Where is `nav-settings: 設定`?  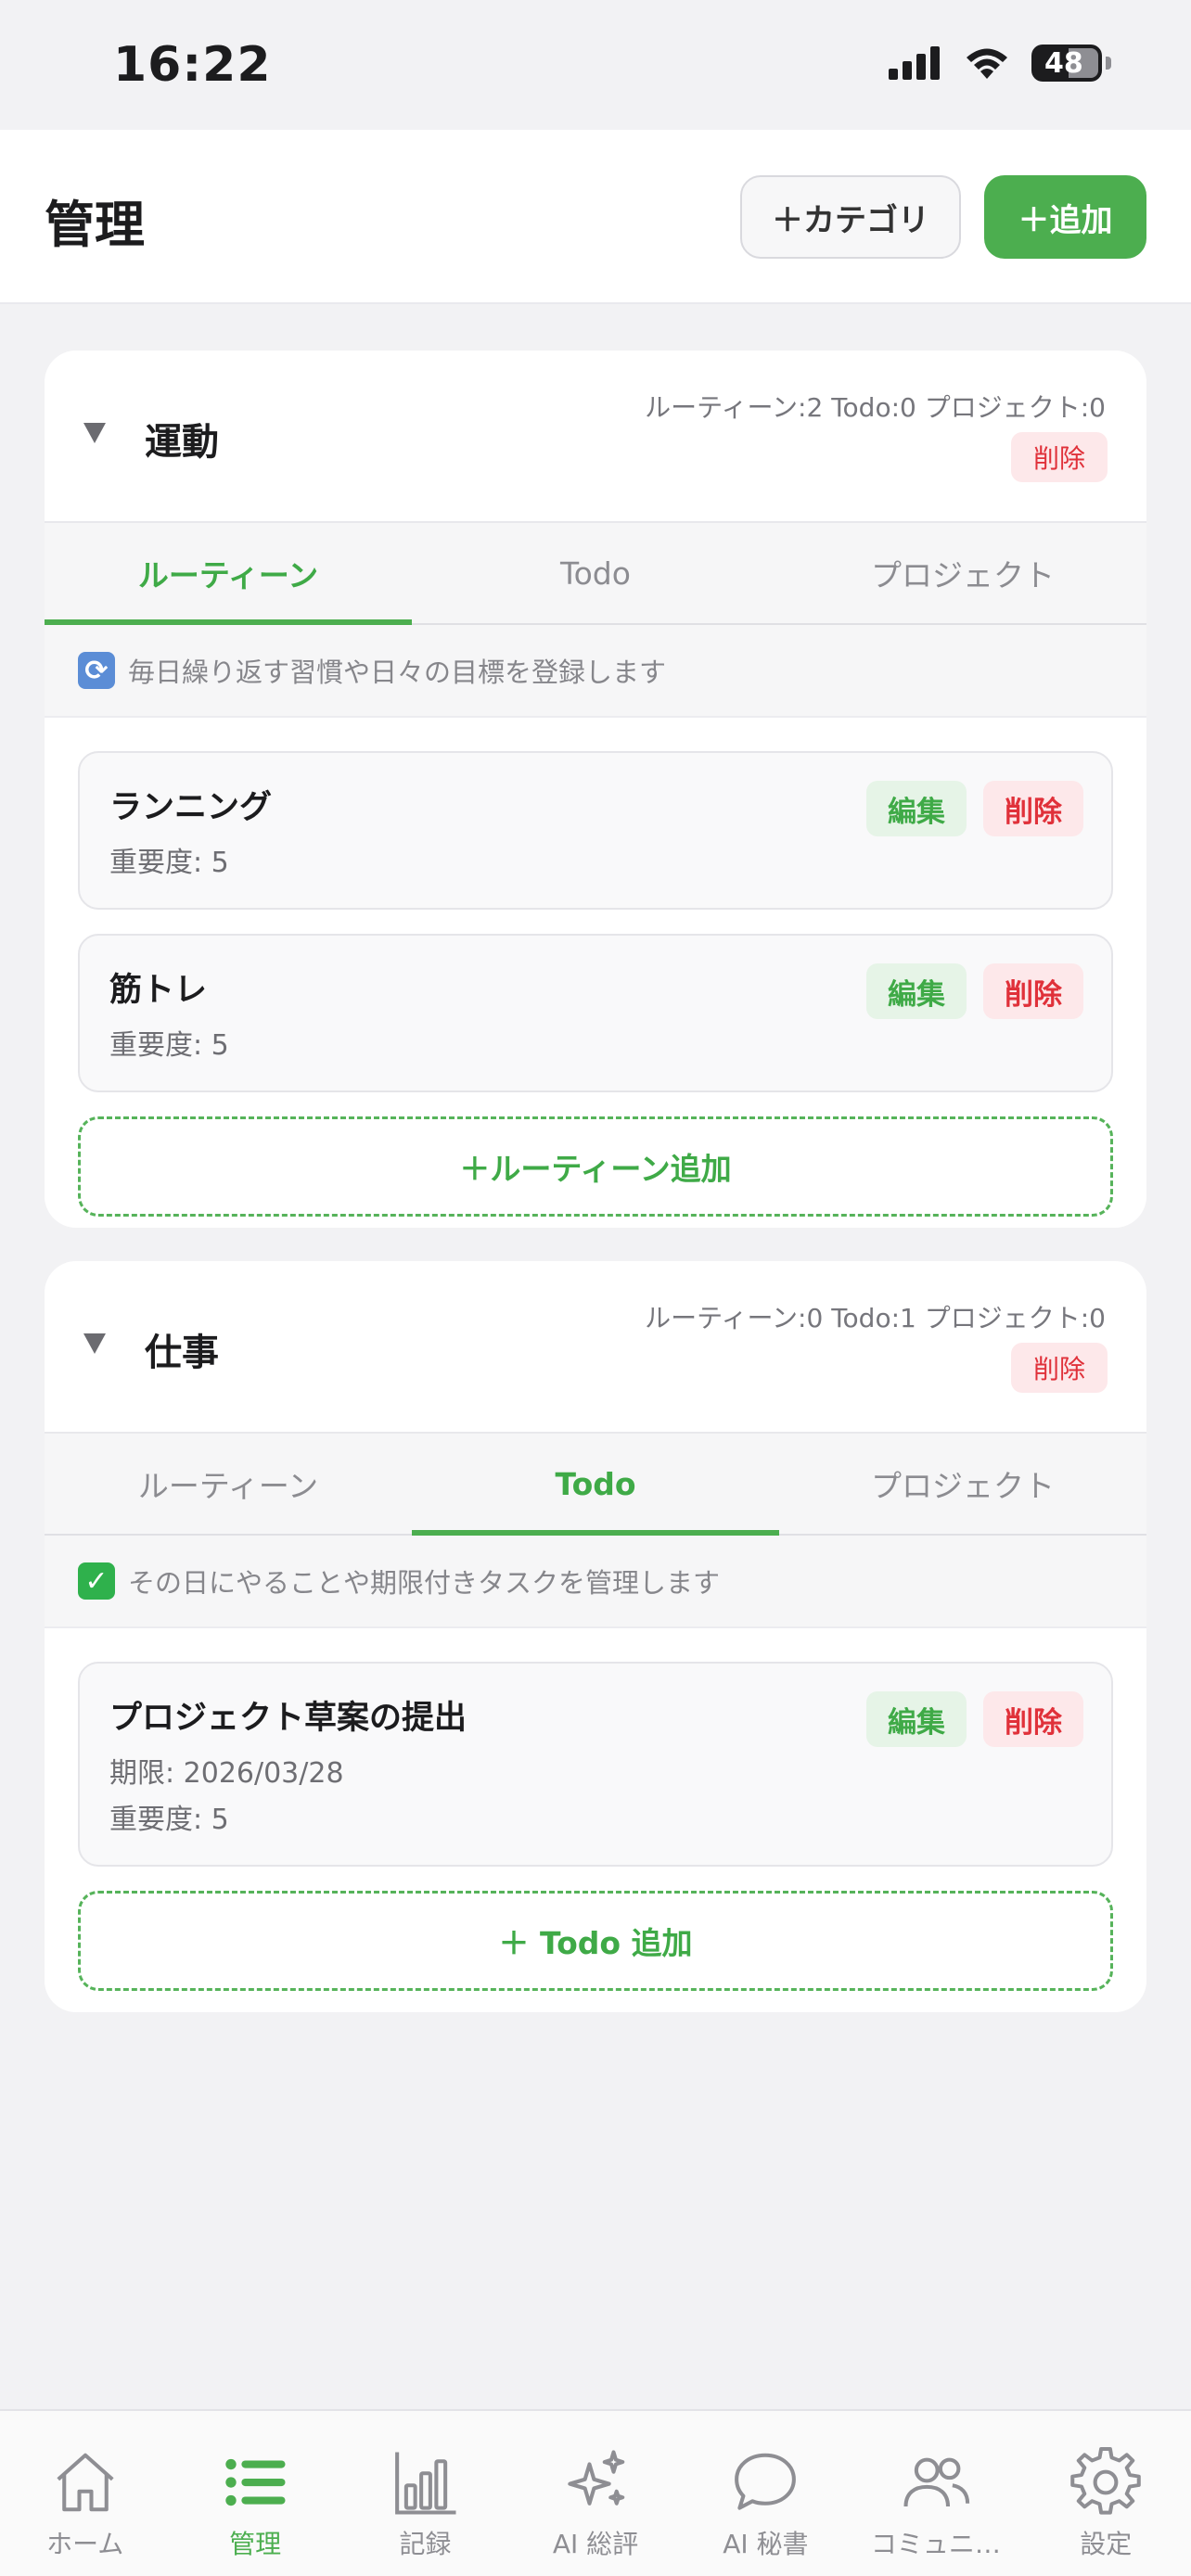 nav-settings: 設定 is located at coordinates (1106, 2493).